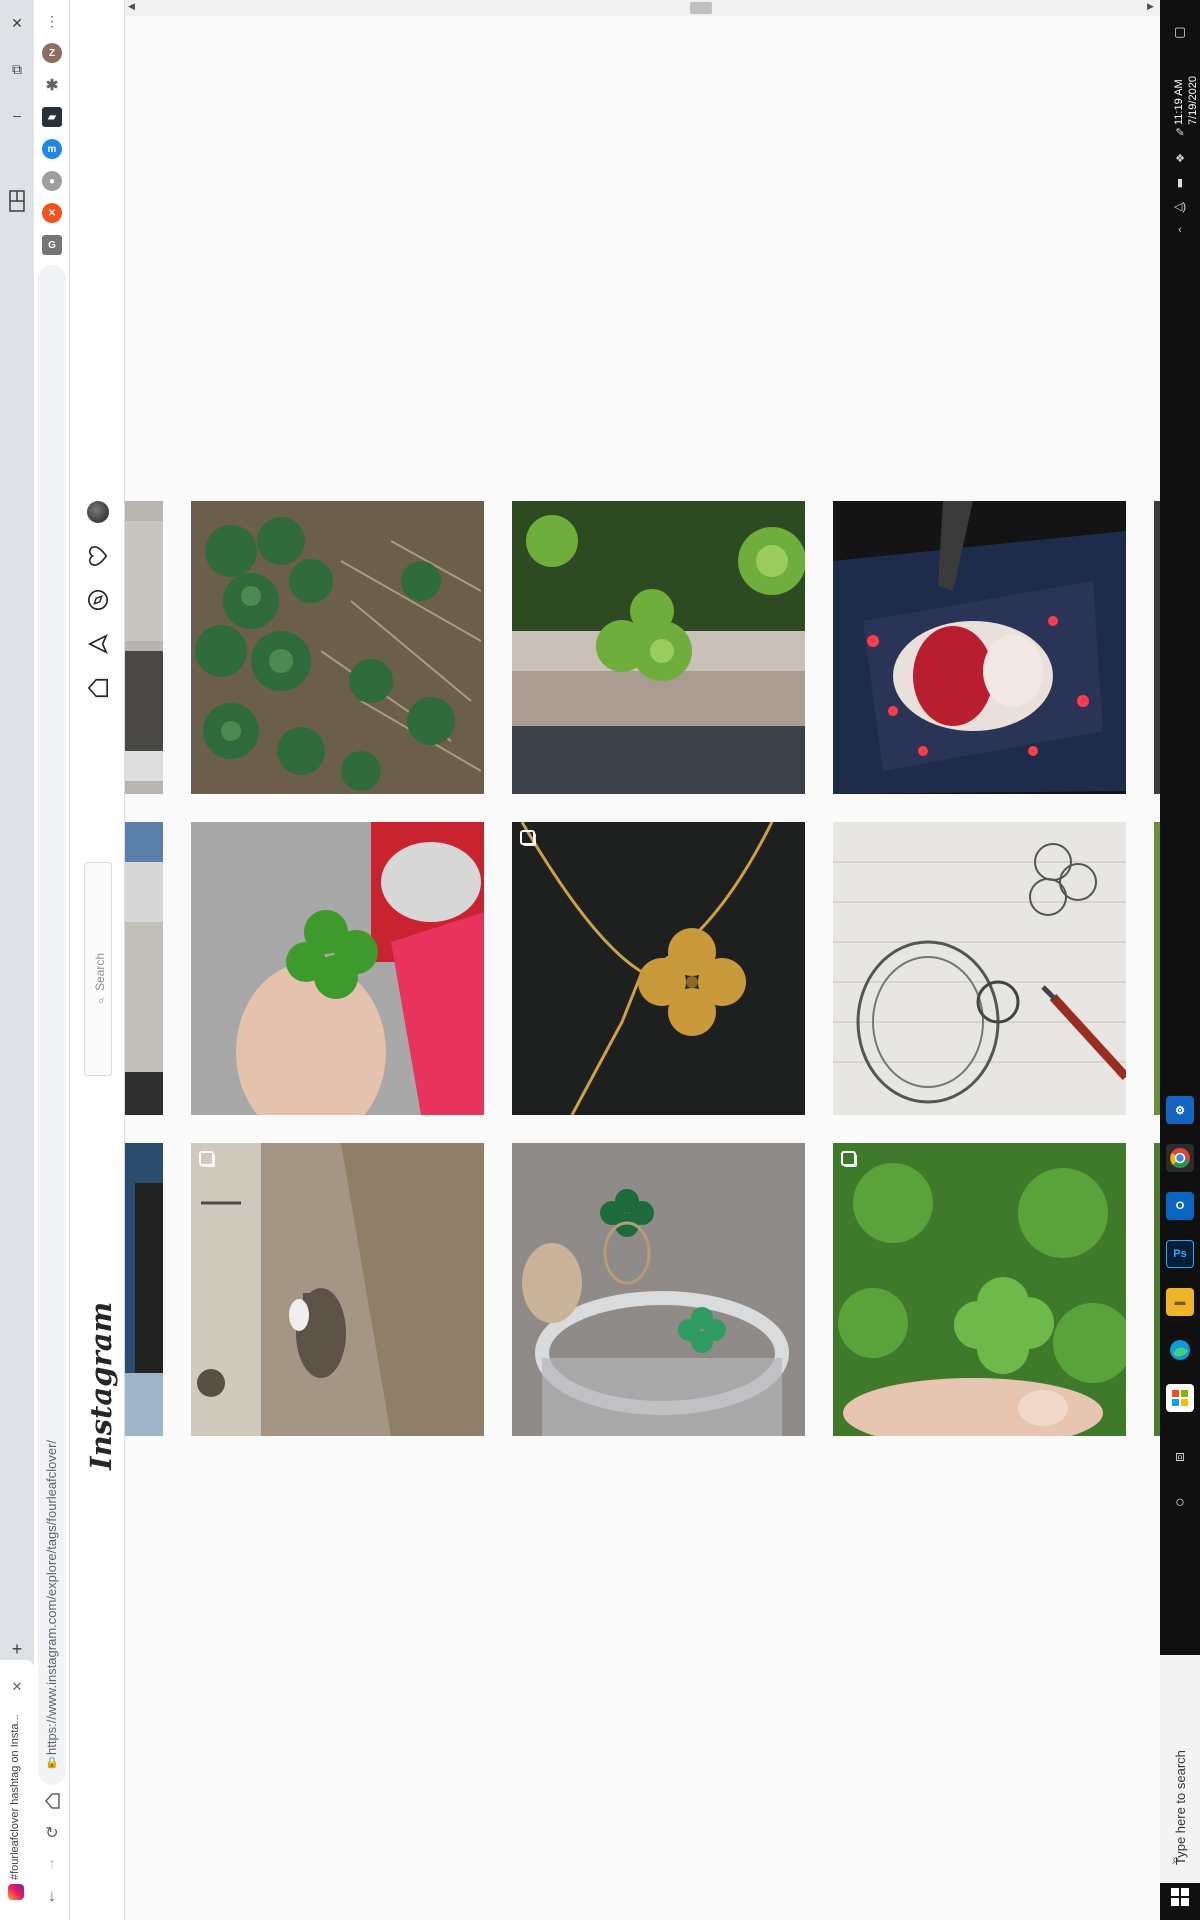  I want to click on extension-chart-icon: ▰, so click(52, 117).